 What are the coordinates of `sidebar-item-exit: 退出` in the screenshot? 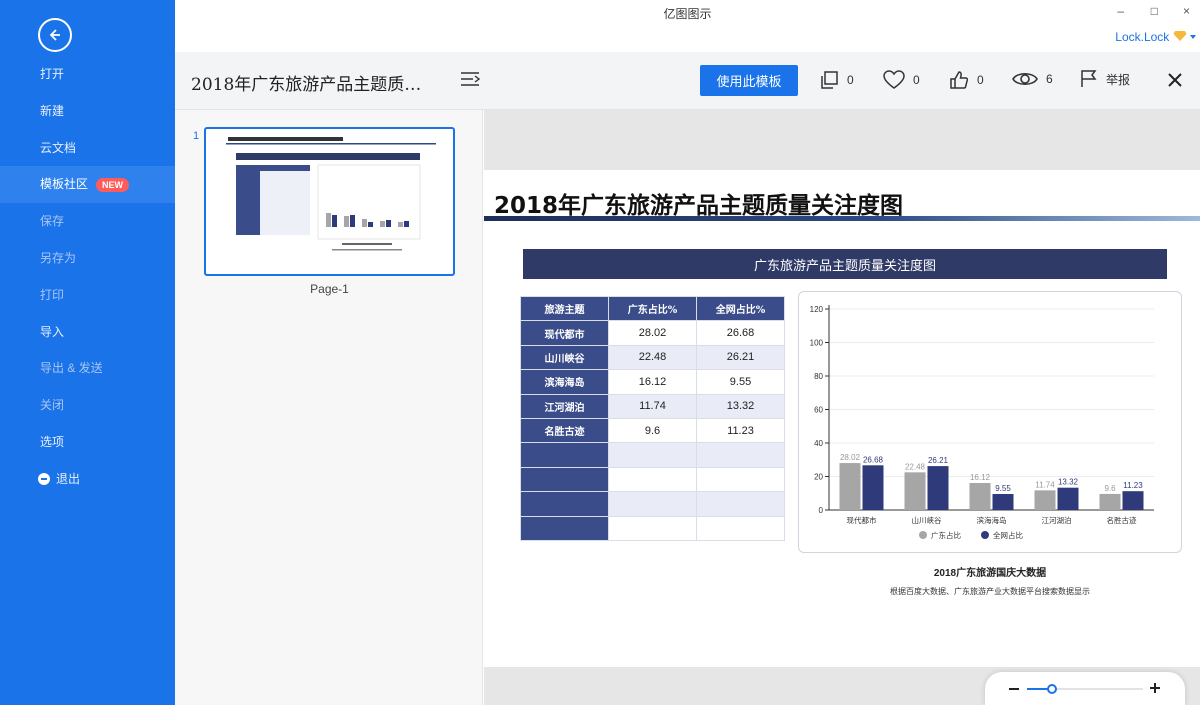 It's located at (87, 479).